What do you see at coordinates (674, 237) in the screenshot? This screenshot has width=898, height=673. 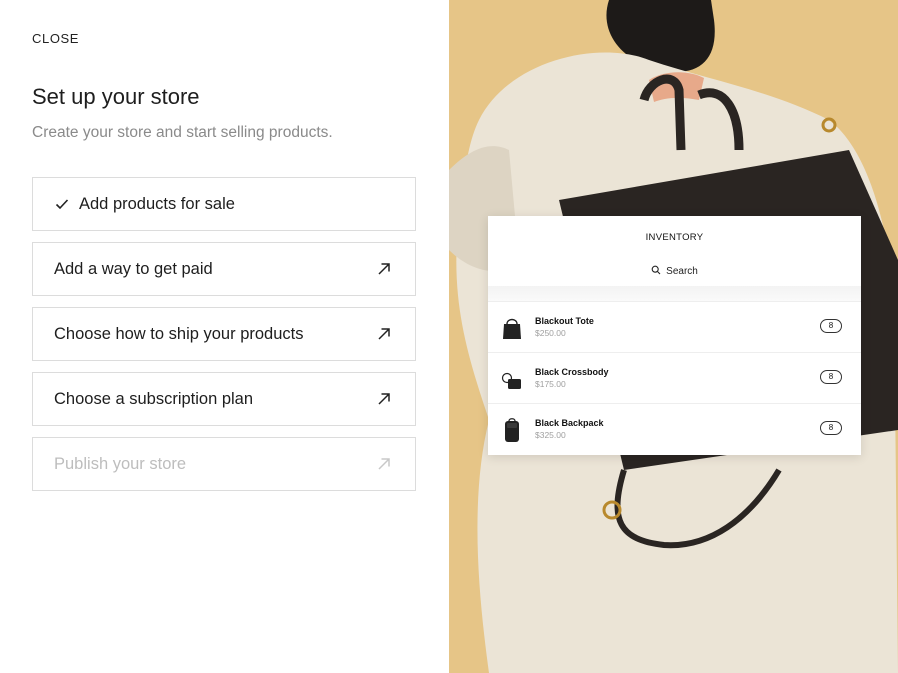 I see `inventory-title: INVENTORY` at bounding box center [674, 237].